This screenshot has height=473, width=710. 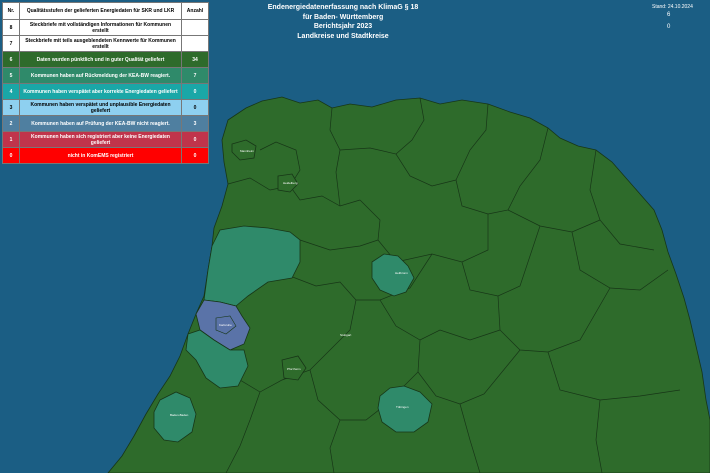 I want to click on district-label-karlsruhe: Karlsruhe, so click(x=225, y=325).